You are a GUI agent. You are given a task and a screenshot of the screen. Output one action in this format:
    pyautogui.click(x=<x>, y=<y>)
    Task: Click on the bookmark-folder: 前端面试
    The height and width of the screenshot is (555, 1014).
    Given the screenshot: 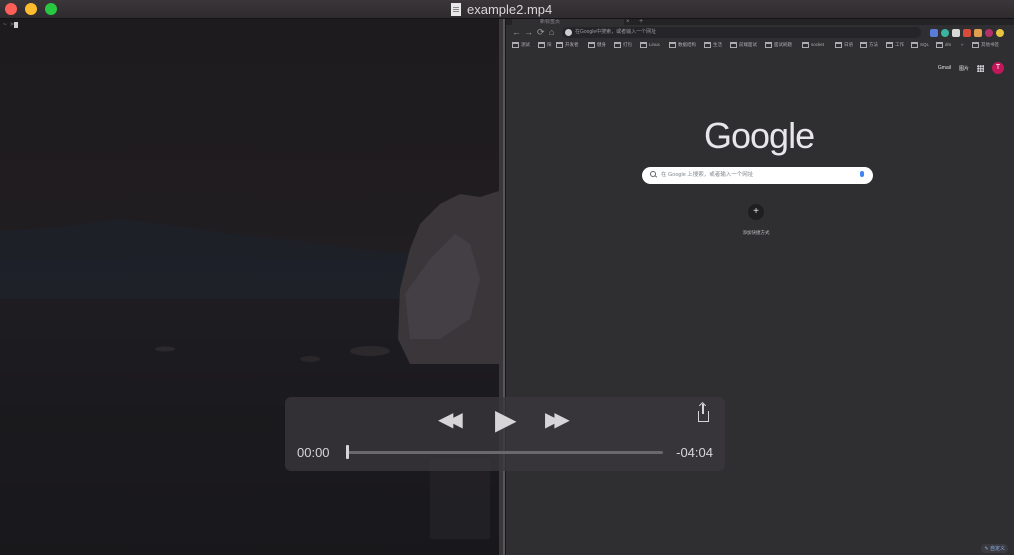 What is the action you would take?
    pyautogui.click(x=743, y=45)
    